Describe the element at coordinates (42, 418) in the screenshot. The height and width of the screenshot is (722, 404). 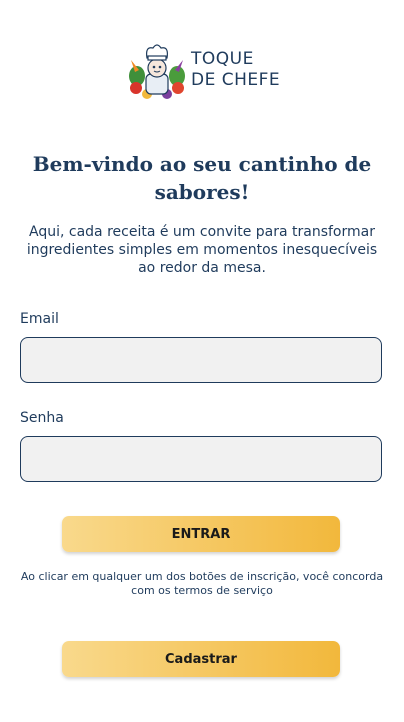
I see `password-label: Senha` at that location.